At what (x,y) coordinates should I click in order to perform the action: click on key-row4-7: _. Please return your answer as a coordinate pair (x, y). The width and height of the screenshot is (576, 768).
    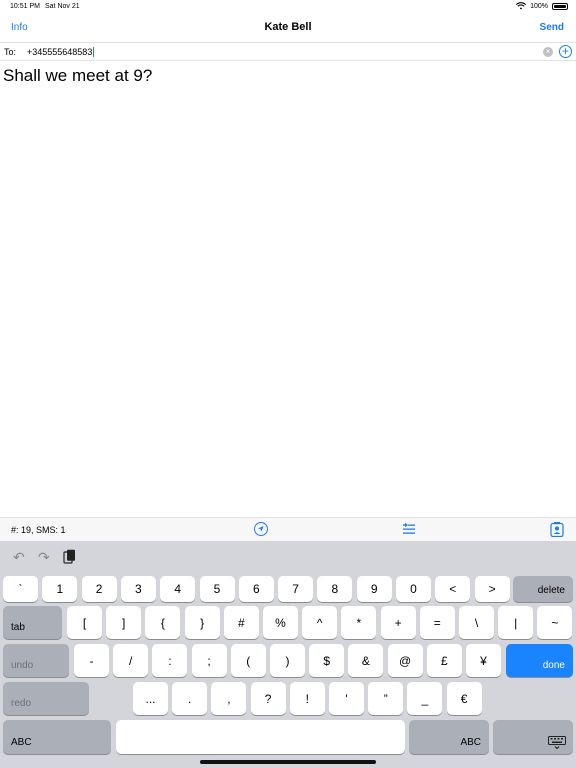
    Looking at the image, I should click on (425, 698).